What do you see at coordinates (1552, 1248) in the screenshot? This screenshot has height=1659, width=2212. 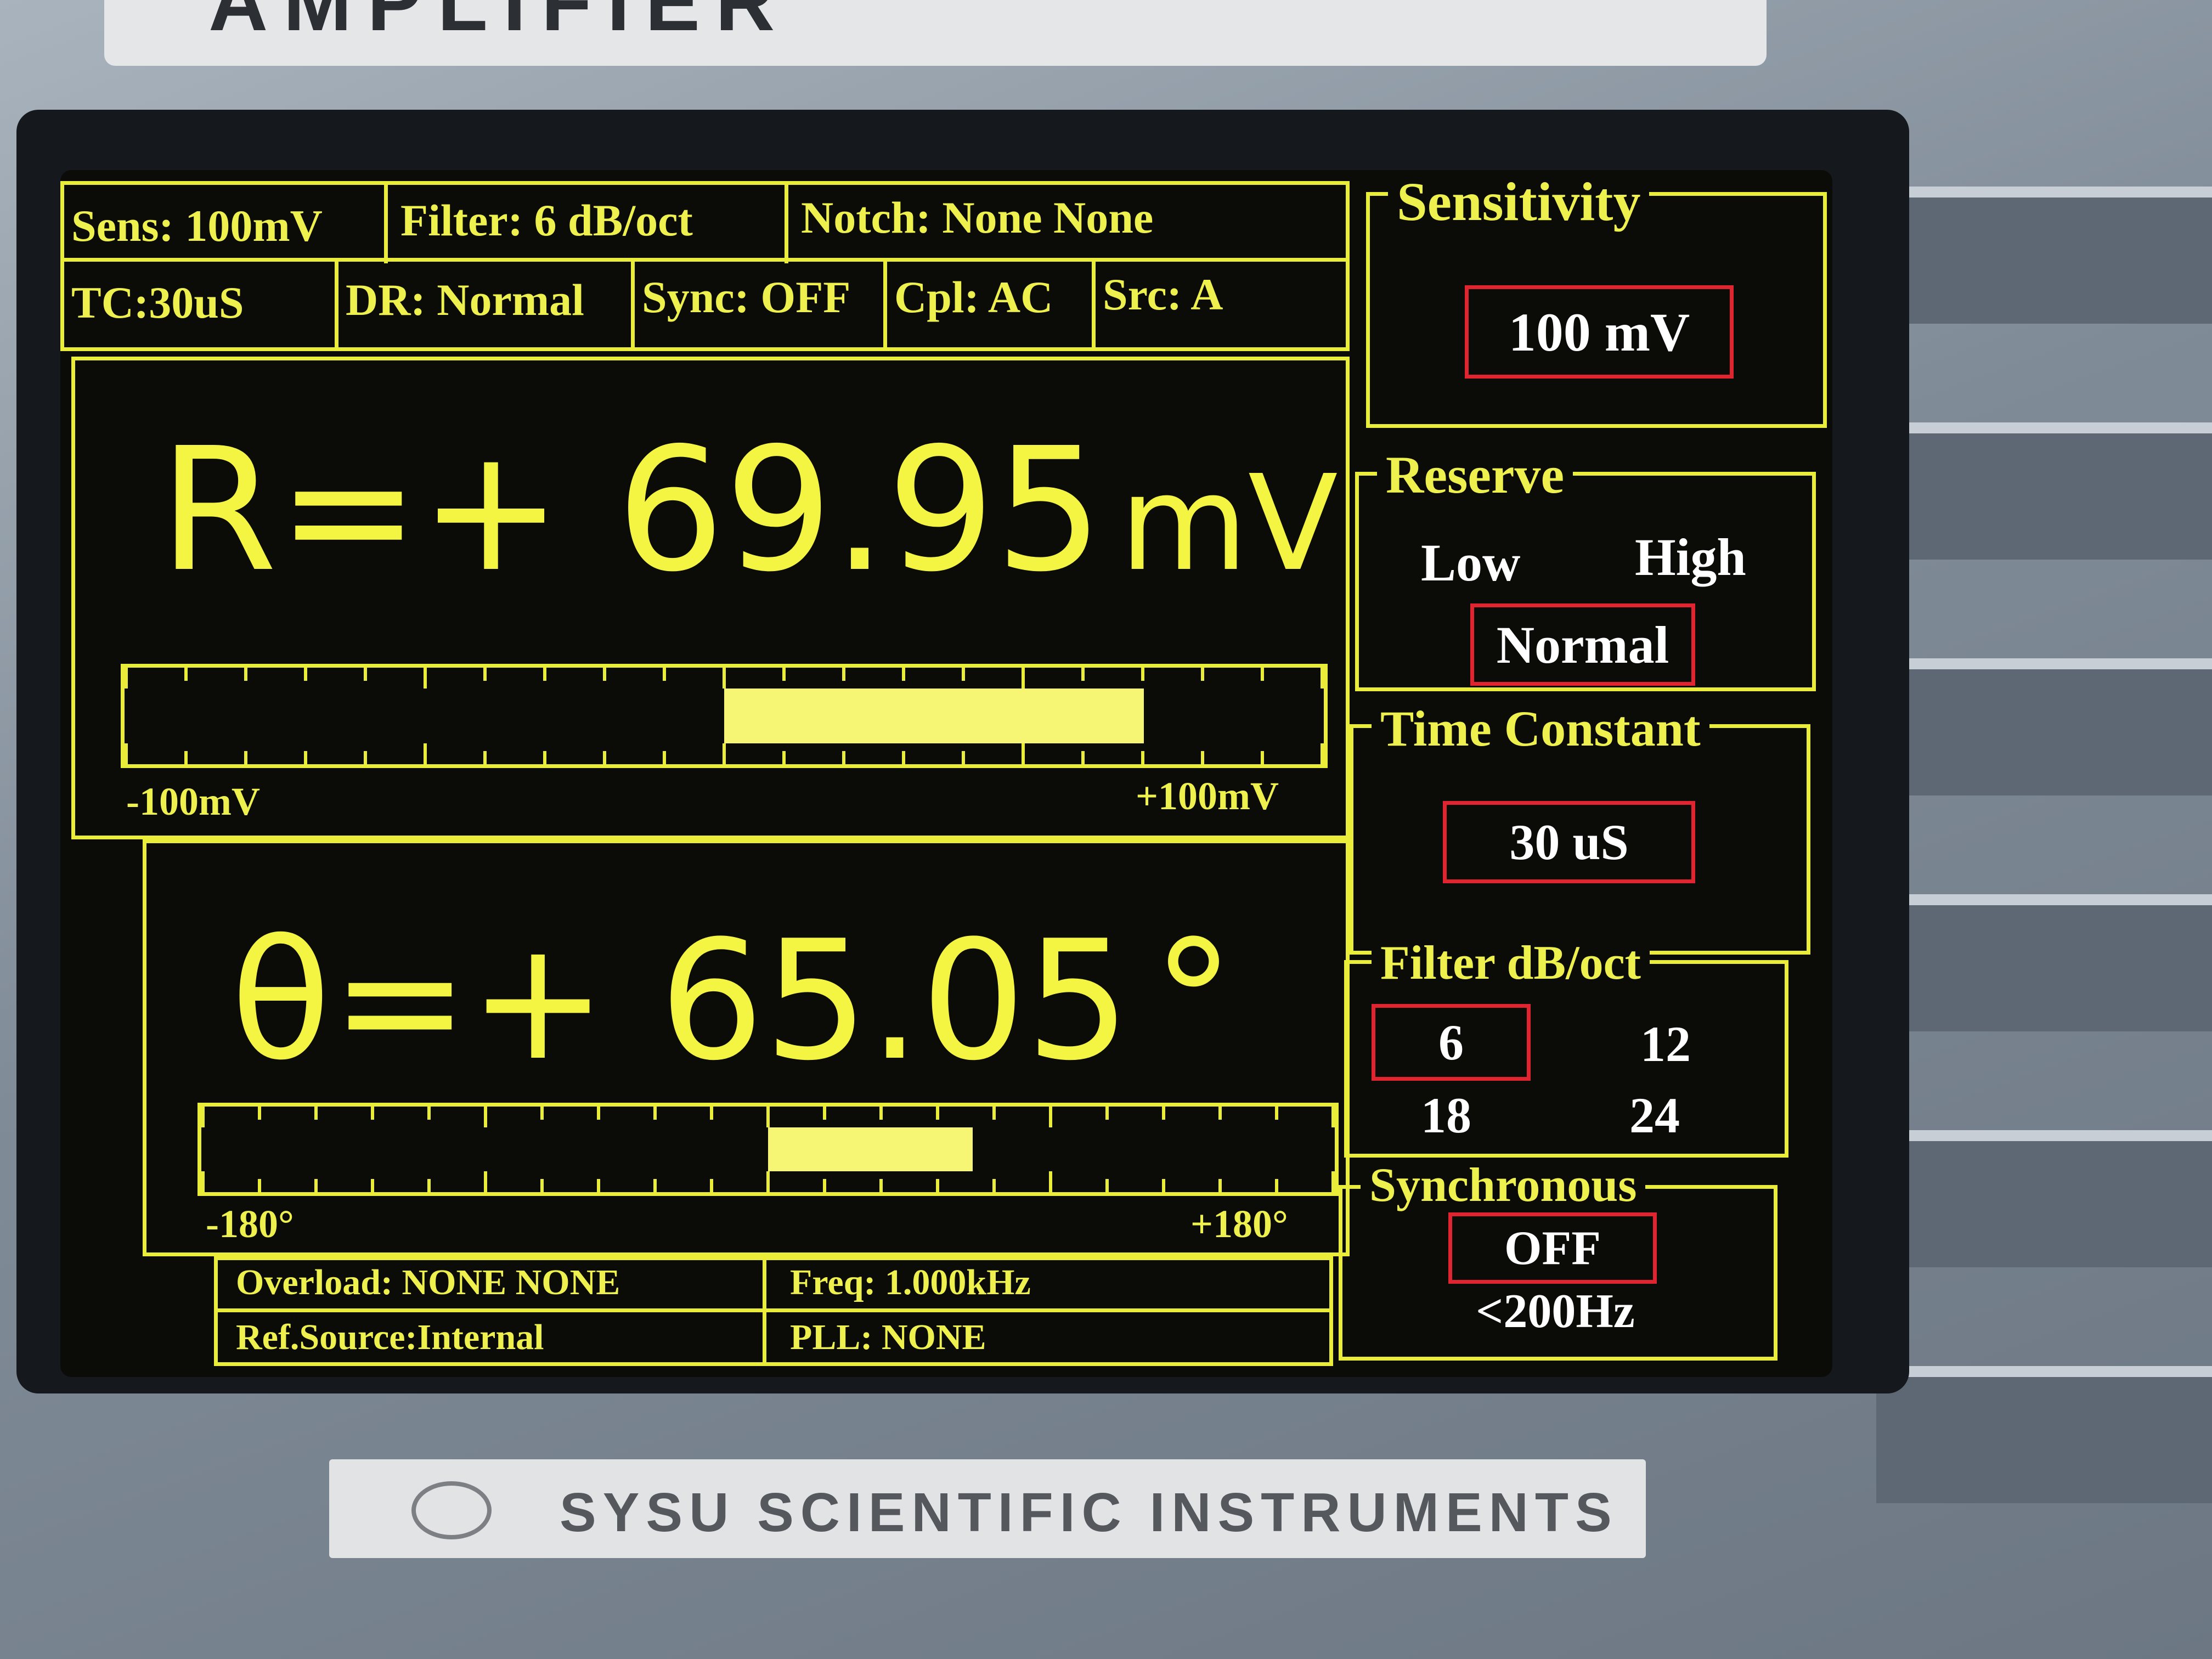 I see `synchronous-value: OFF` at bounding box center [1552, 1248].